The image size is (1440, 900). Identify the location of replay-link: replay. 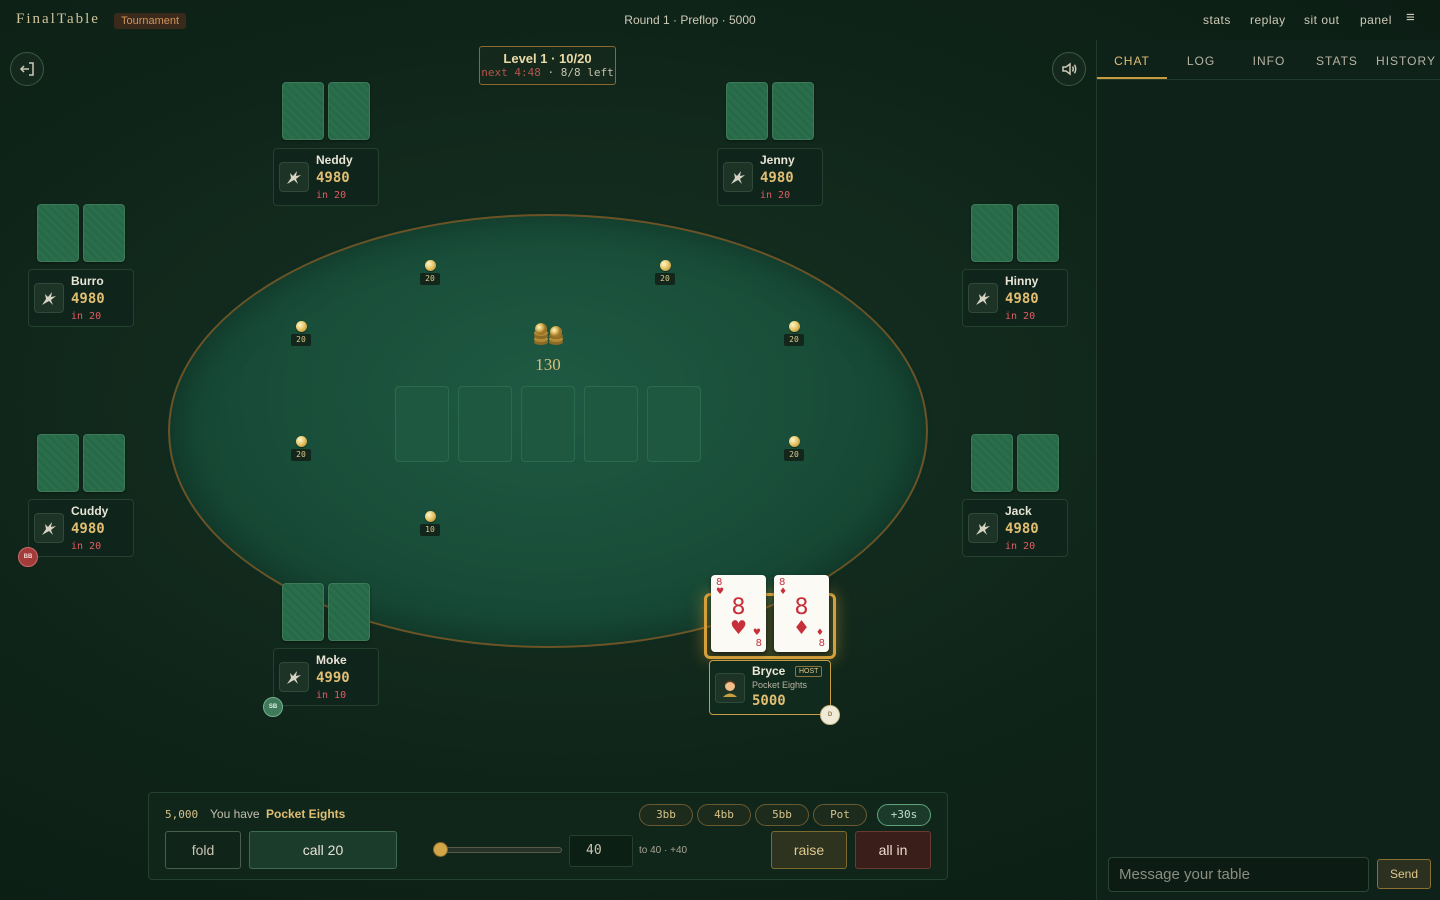
(1268, 20).